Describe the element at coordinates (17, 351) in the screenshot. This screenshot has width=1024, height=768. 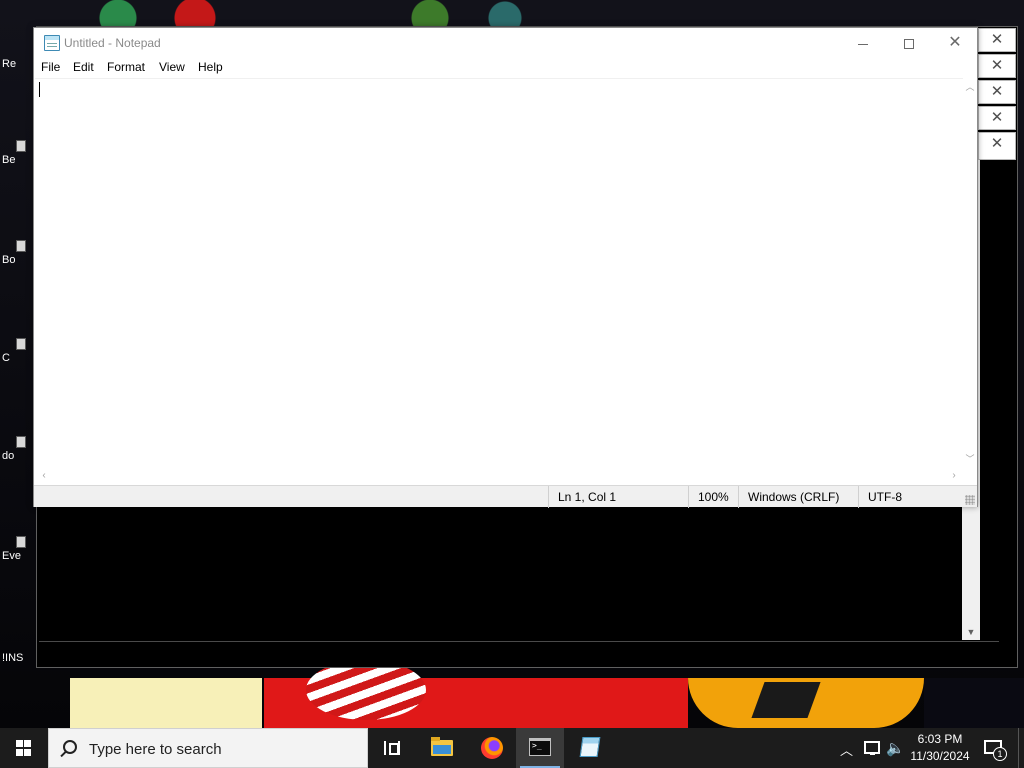
I see `desktop-icon-c: C` at that location.